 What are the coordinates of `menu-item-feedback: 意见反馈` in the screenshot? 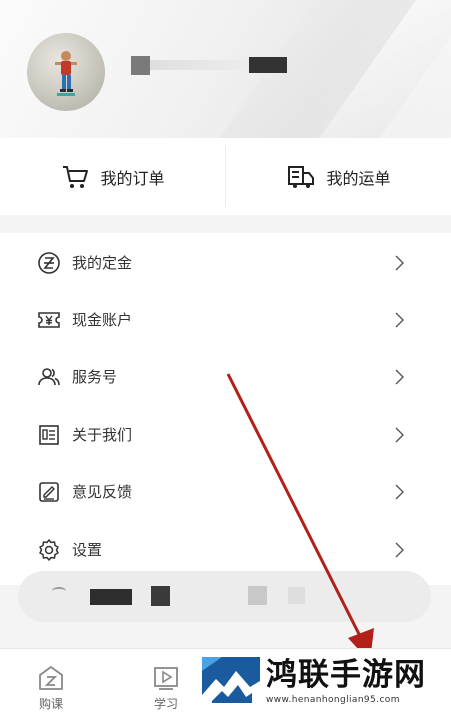 It's located at (225, 491).